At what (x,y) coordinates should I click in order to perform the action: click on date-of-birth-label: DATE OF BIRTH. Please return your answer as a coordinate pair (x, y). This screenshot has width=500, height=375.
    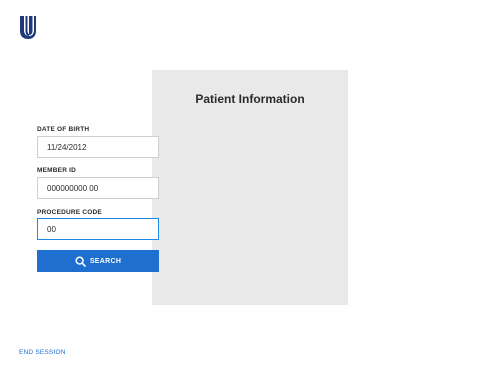
    Looking at the image, I should click on (63, 129).